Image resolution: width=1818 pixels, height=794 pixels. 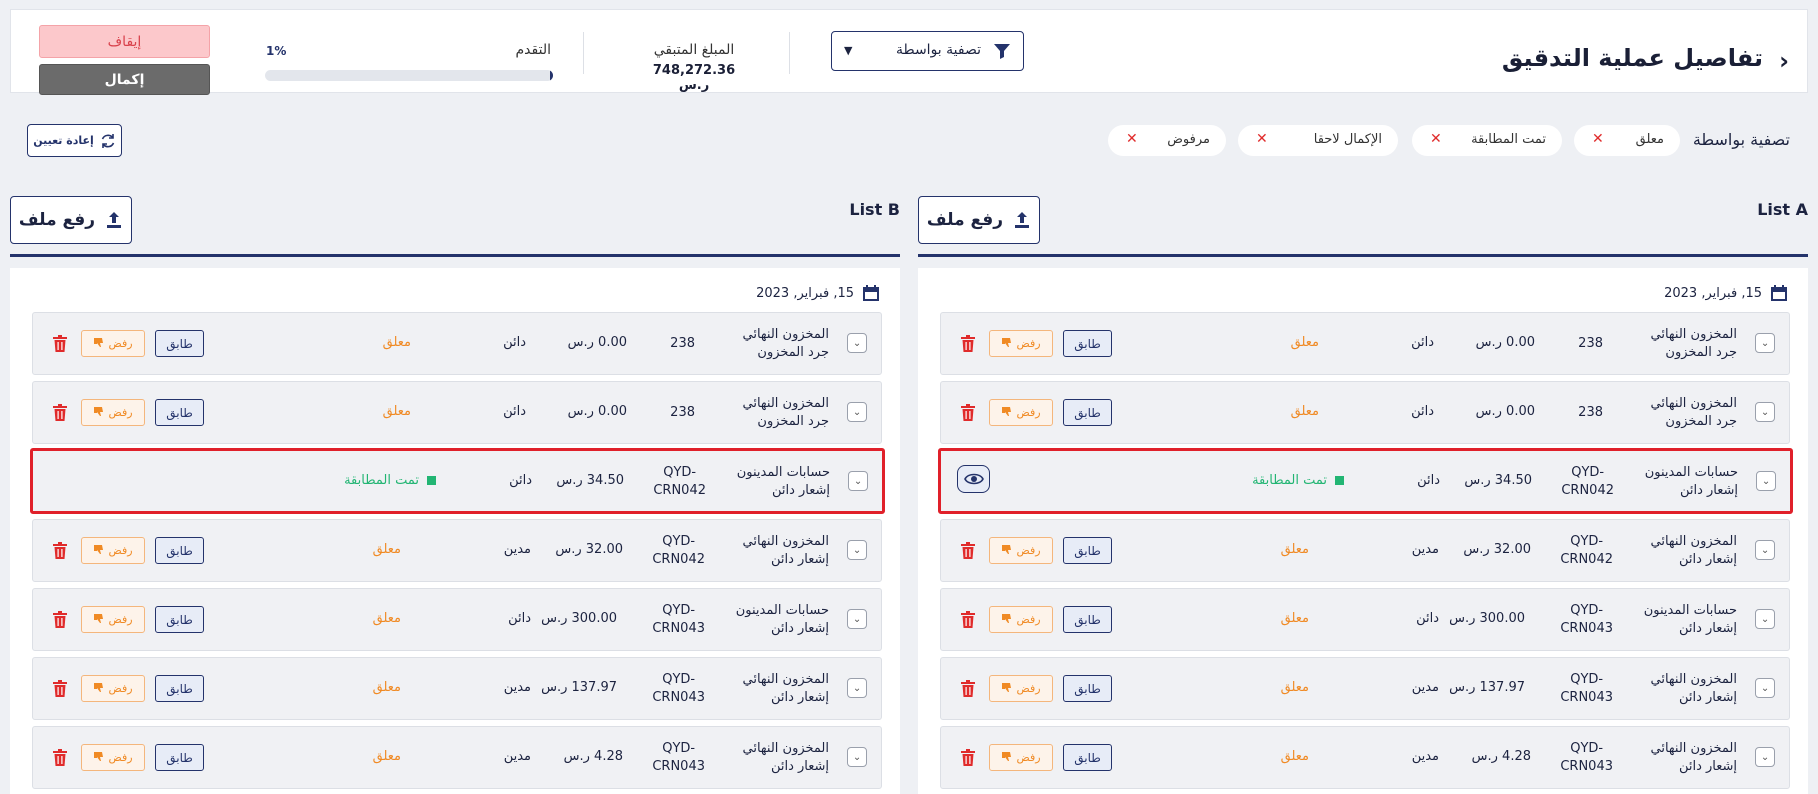 I want to click on row-reference: QYD- CRN042, so click(x=1587, y=481).